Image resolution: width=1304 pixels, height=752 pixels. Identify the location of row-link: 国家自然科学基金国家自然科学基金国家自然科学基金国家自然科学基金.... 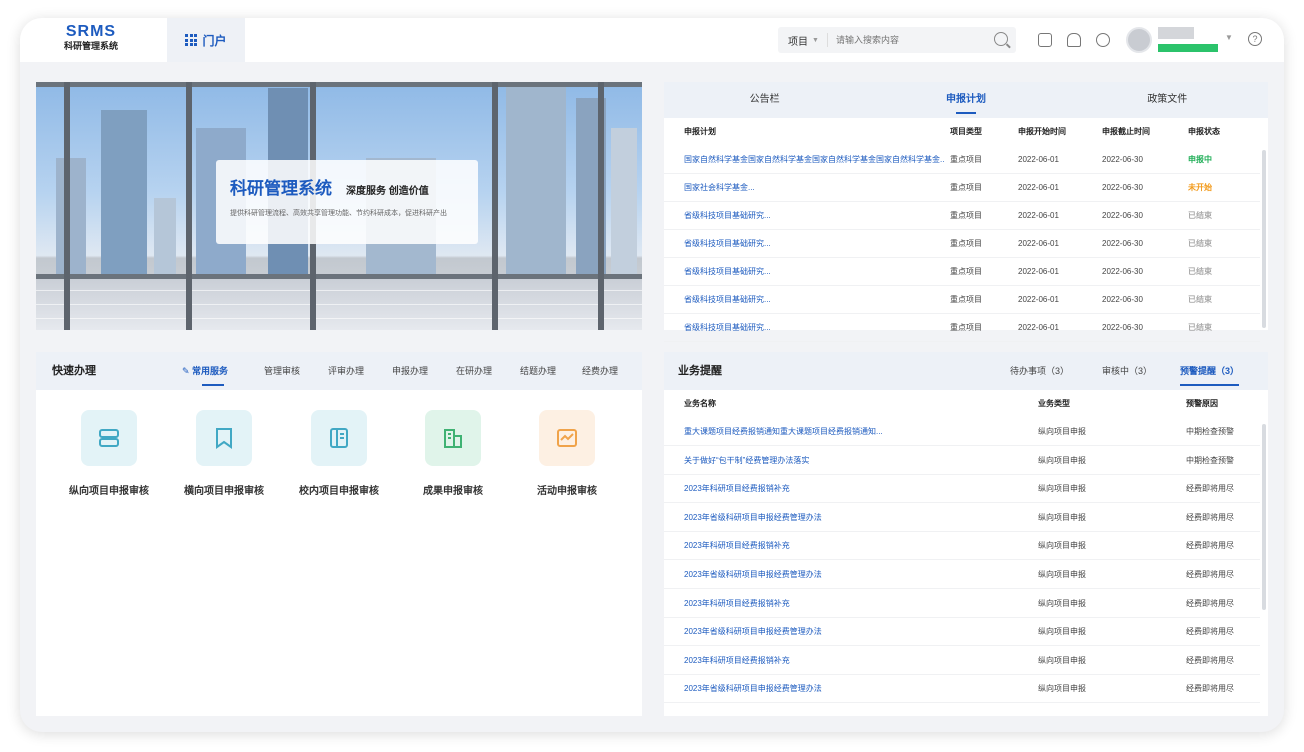
(814, 160).